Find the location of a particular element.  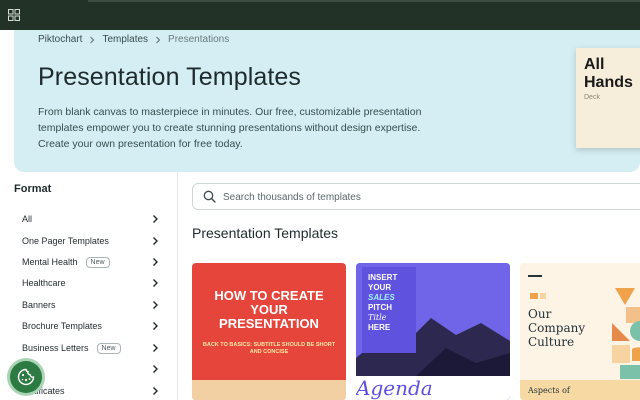

card-line-5: Title is located at coordinates (377, 317).